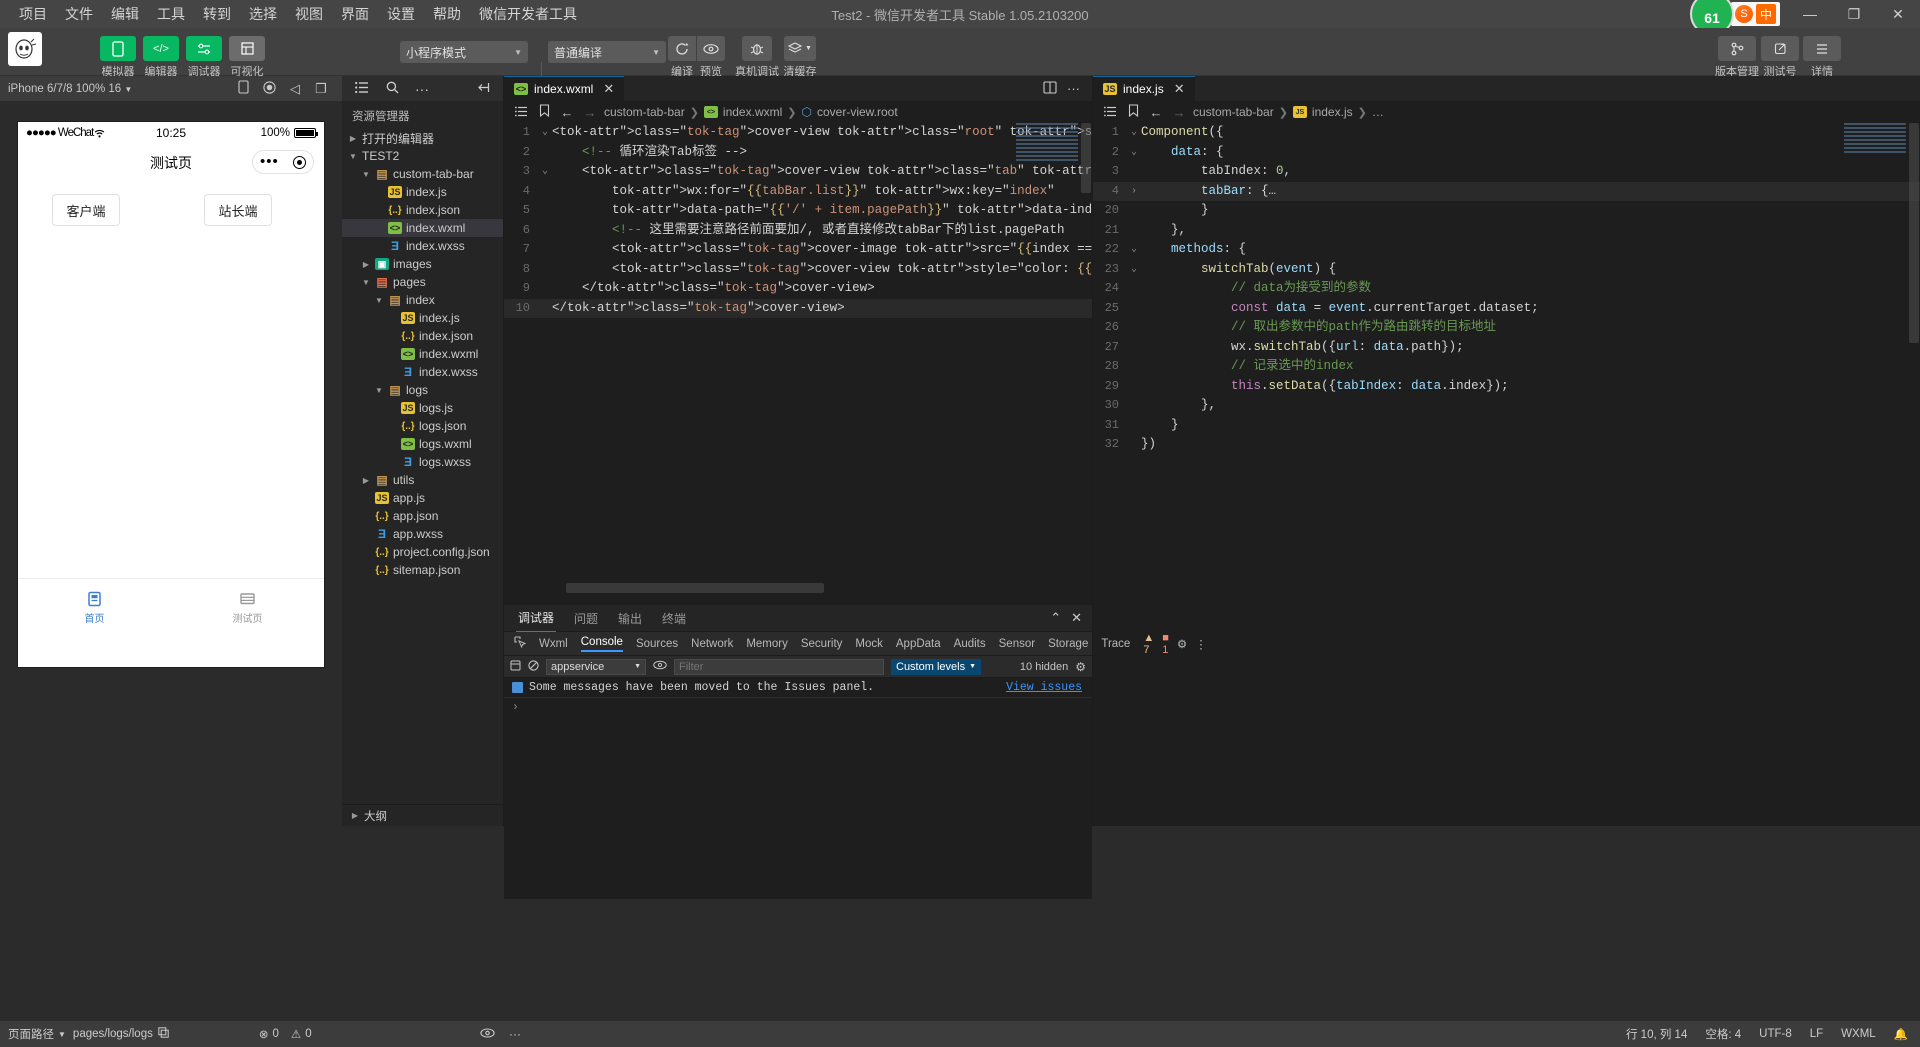  I want to click on open-editors-row: ▶ 打开的编辑器, so click(422, 138).